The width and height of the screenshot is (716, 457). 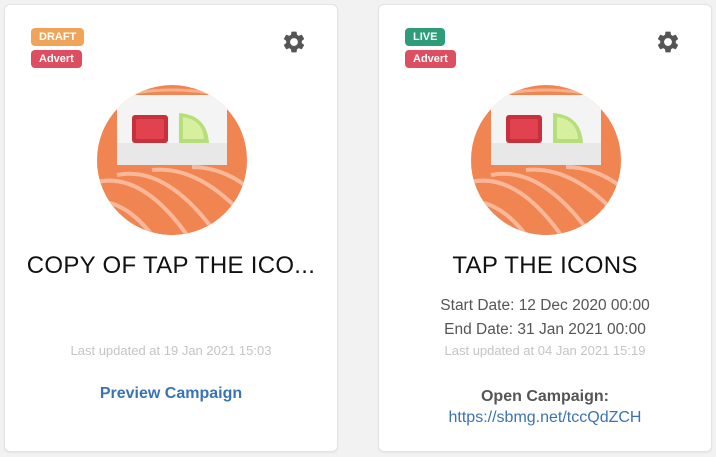 What do you see at coordinates (545, 329) in the screenshot?
I see `end-date-text: End Date: 31 Jan 2021 00:00` at bounding box center [545, 329].